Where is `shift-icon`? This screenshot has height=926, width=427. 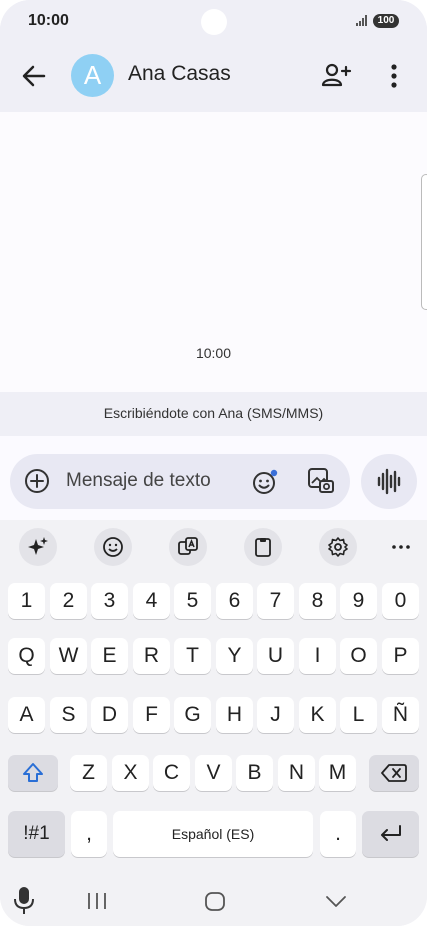
shift-icon is located at coordinates (33, 772).